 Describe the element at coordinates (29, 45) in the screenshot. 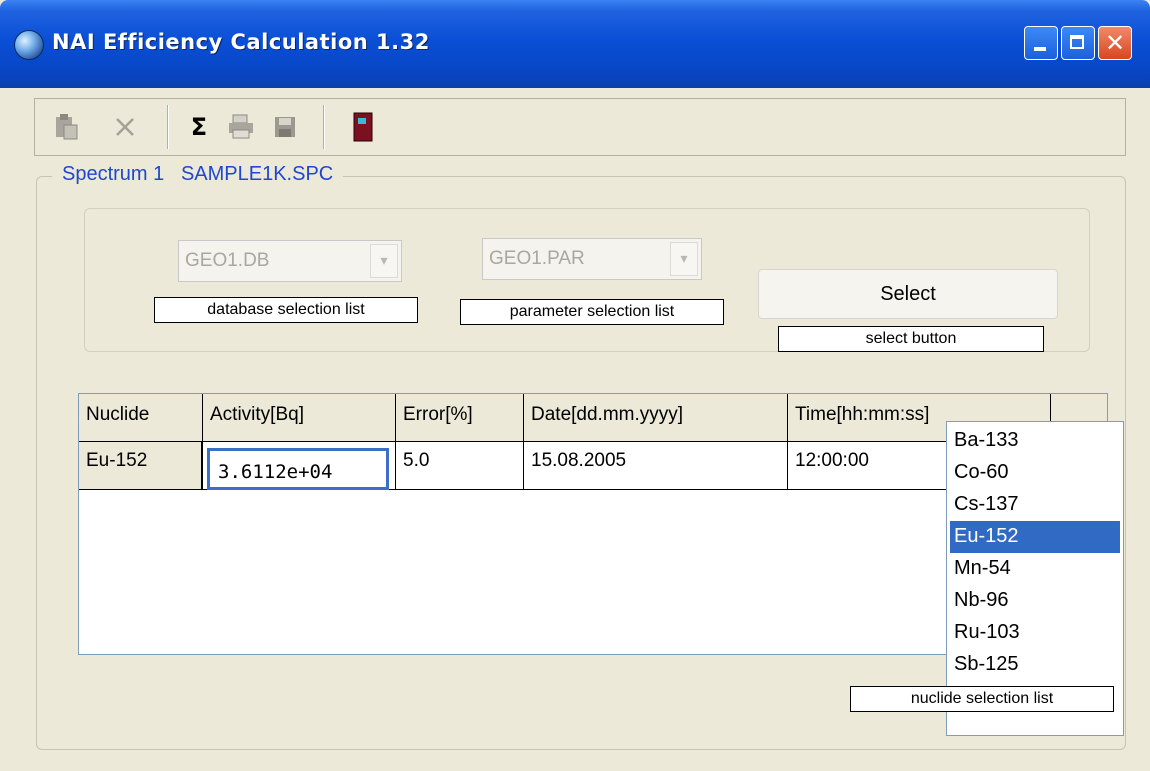

I see `app-icon` at that location.